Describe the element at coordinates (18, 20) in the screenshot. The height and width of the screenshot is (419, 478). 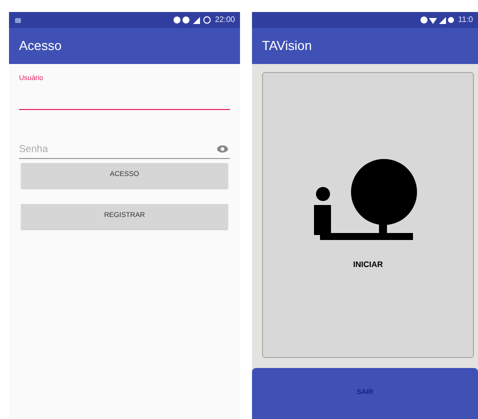
I see `notification-icon` at that location.